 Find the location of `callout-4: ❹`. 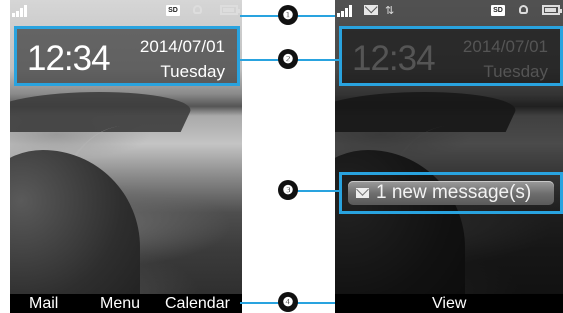

callout-4: ❹ is located at coordinates (288, 302).